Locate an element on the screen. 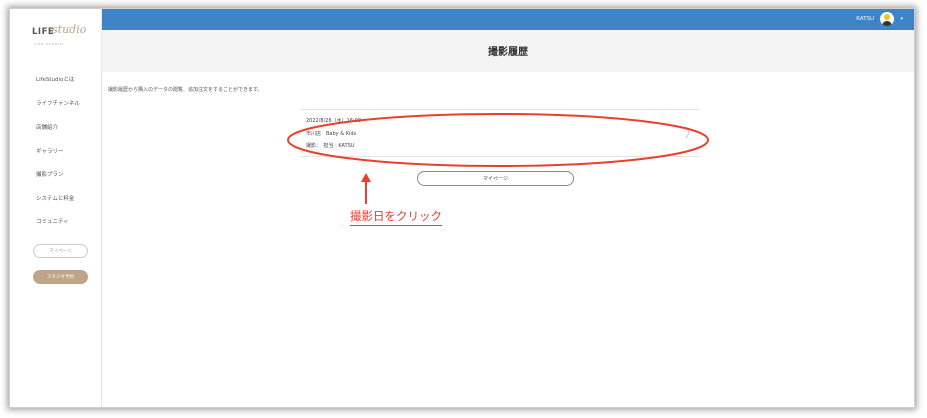 Image resolution: width=927 pixels, height=418 pixels. annotation-ellipse is located at coordinates (498, 140).